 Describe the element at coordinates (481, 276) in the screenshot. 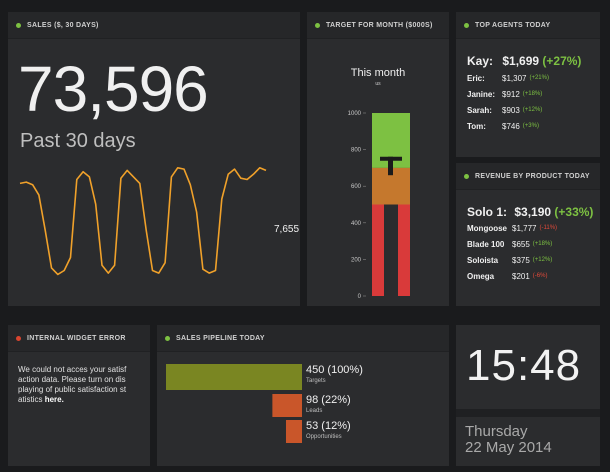

I see `product-name: Omega` at that location.